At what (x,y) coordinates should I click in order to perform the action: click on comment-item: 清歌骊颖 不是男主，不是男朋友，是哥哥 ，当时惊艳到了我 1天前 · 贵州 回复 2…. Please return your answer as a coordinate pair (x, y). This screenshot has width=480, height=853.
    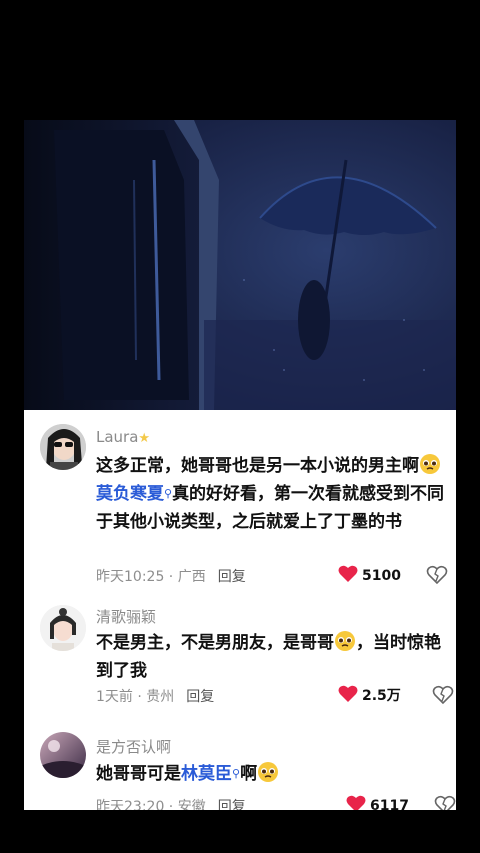
    Looking at the image, I should click on (240, 652).